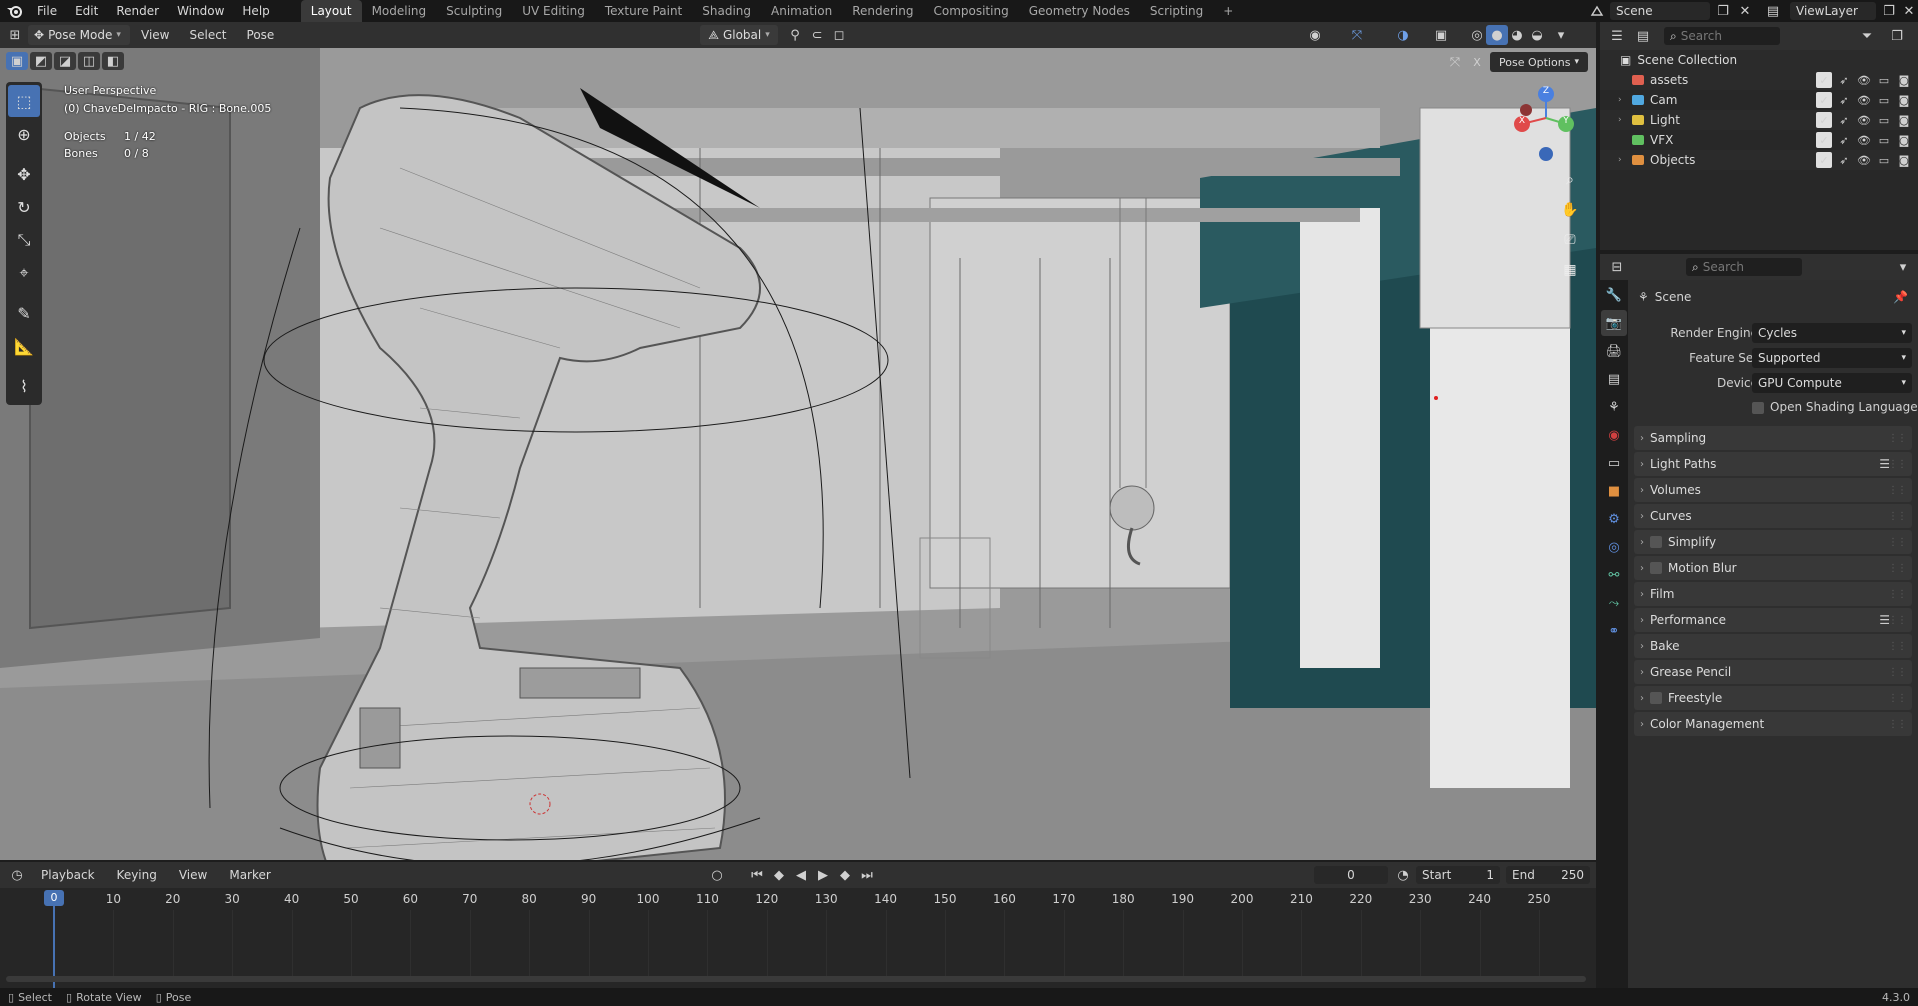 This screenshot has height=1006, width=1918. What do you see at coordinates (1625, 100) in the screenshot?
I see `expand-chevron-icon: ›` at bounding box center [1625, 100].